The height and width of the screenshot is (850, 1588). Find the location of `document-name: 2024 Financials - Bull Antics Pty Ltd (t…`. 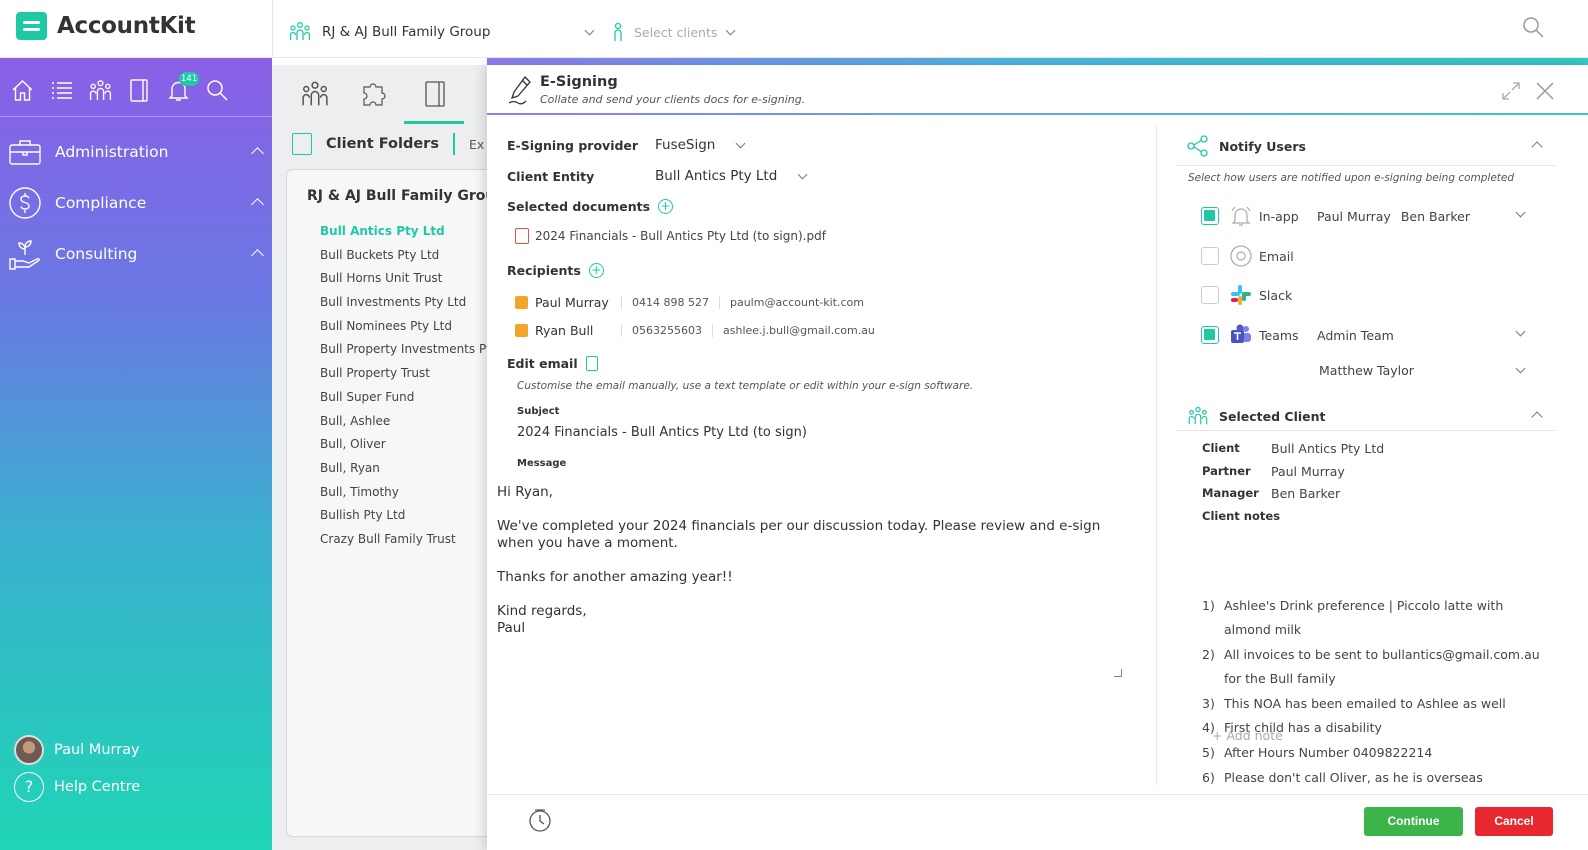

document-name: 2024 Financials - Bull Antics Pty Ltd (t… is located at coordinates (680, 236).